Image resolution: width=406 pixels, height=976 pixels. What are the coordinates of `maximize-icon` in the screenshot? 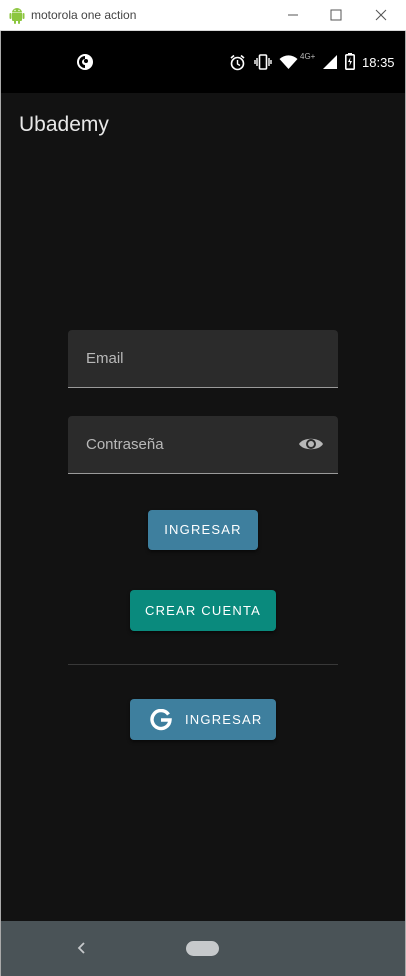 It's located at (336, 15).